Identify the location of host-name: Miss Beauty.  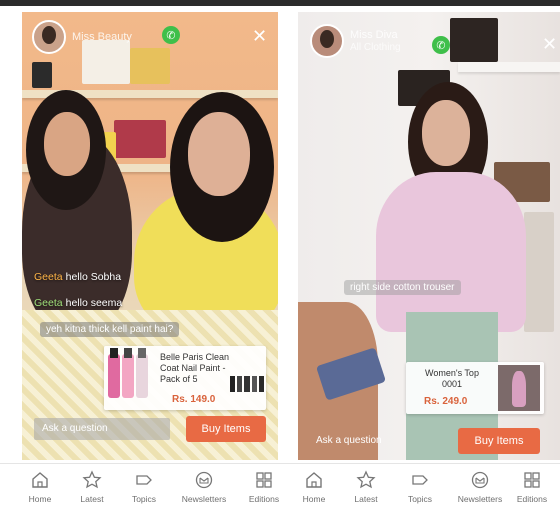
(102, 36).